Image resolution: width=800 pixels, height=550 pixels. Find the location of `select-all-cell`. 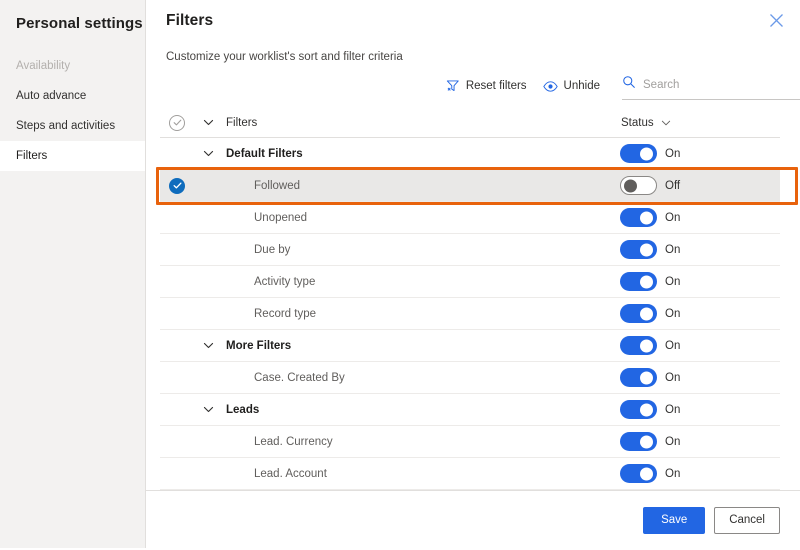

select-all-cell is located at coordinates (177, 122).